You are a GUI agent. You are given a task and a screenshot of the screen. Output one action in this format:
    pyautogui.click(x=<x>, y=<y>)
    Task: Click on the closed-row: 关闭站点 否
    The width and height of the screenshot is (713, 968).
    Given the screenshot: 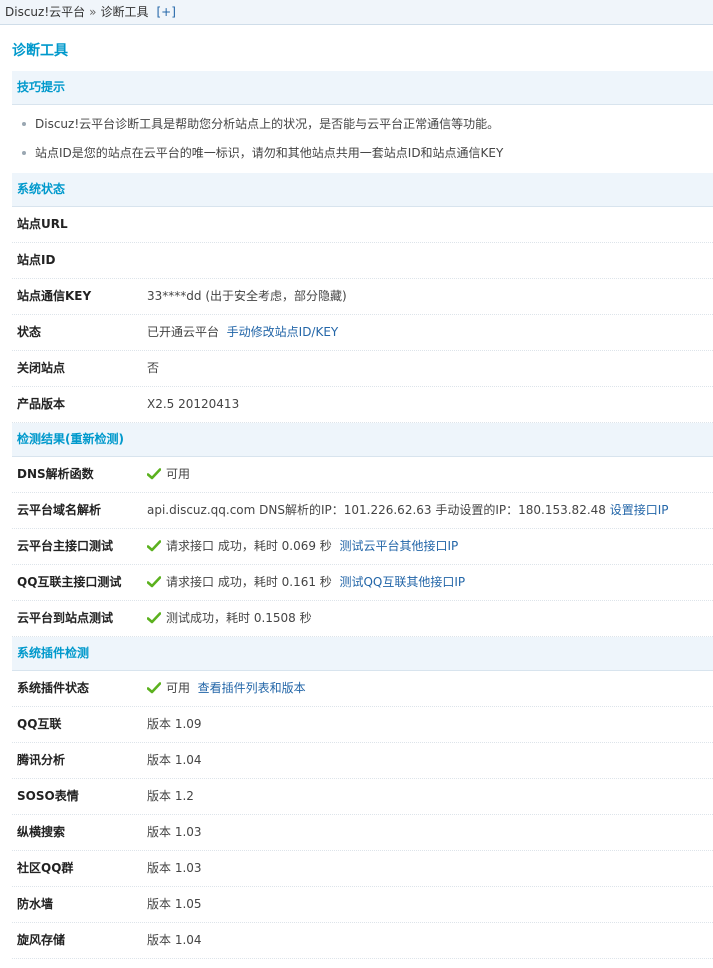 What is the action you would take?
    pyautogui.click(x=362, y=369)
    